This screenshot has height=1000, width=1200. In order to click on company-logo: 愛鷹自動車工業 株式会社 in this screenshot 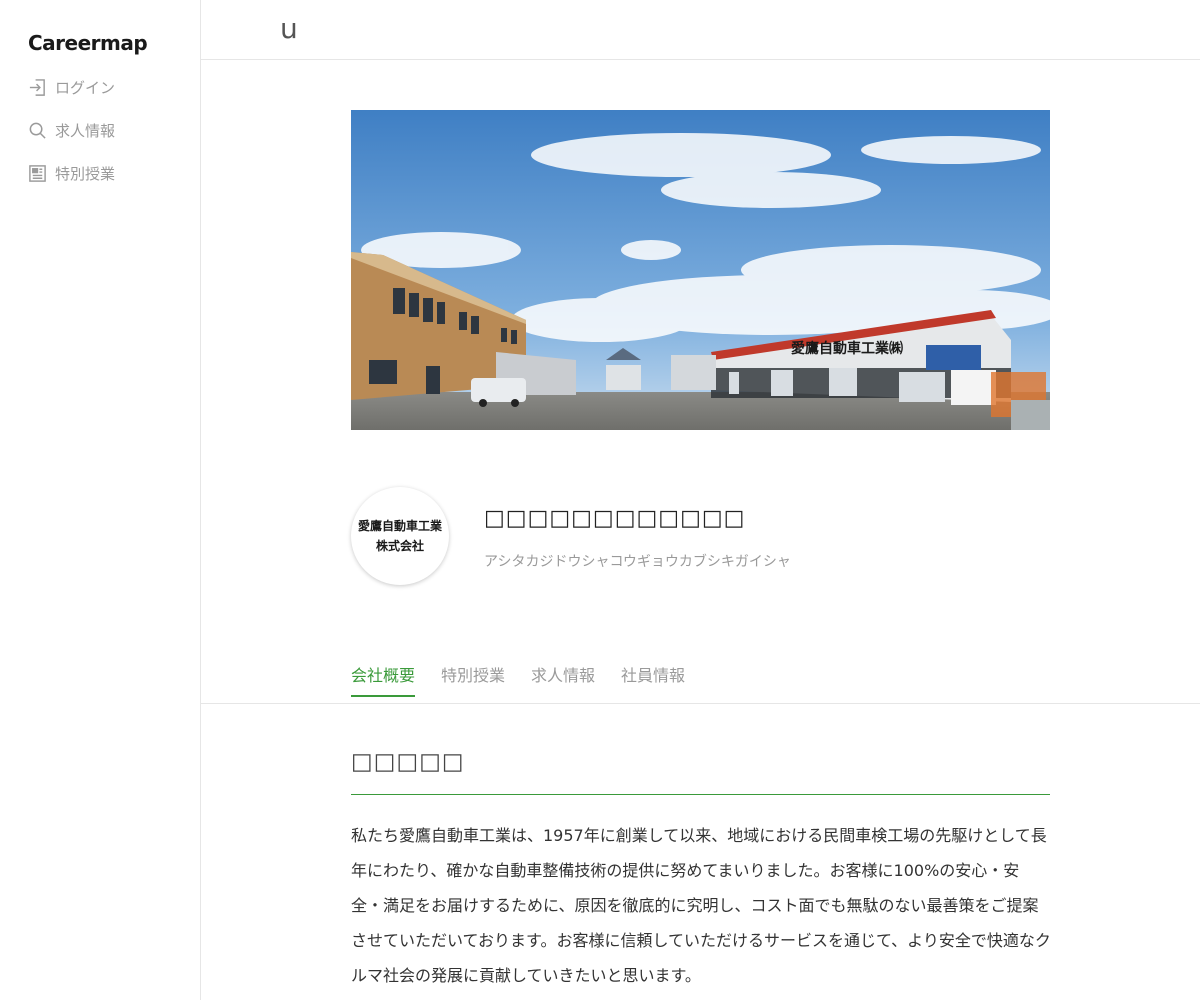, I will do `click(400, 536)`.